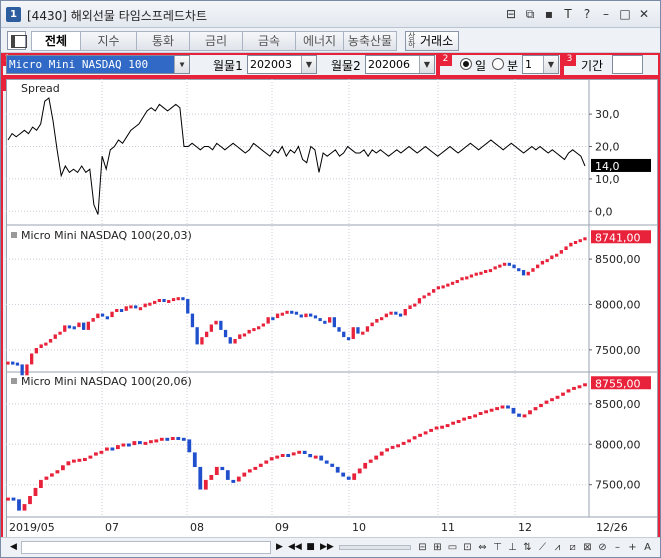  What do you see at coordinates (497, 547) in the screenshot?
I see `tool-icon: ⊤` at bounding box center [497, 547].